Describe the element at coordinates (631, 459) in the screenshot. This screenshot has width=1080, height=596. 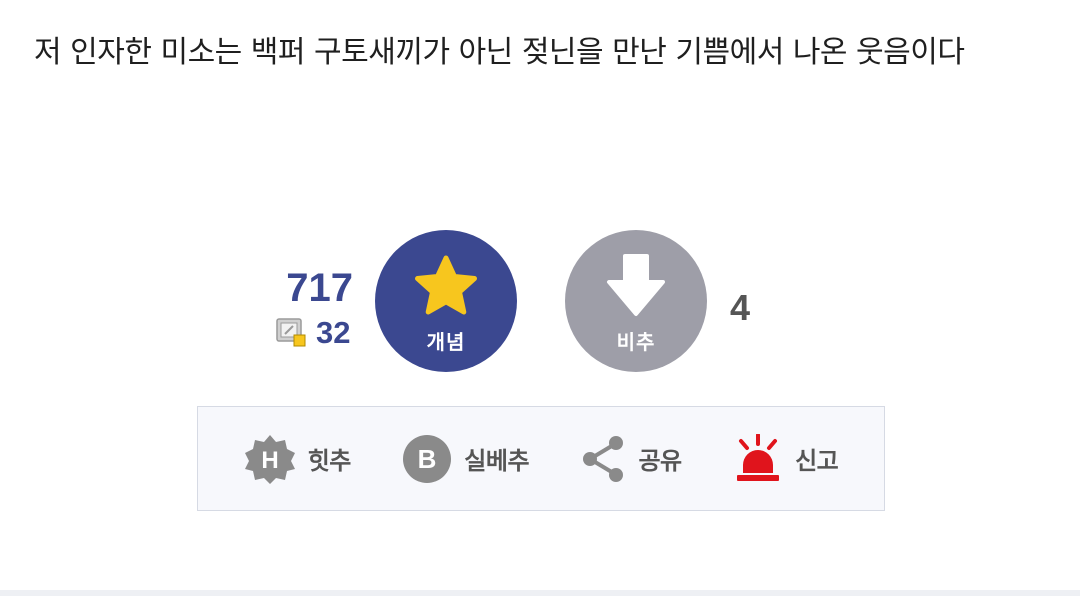
I see `share-button: 공유` at that location.